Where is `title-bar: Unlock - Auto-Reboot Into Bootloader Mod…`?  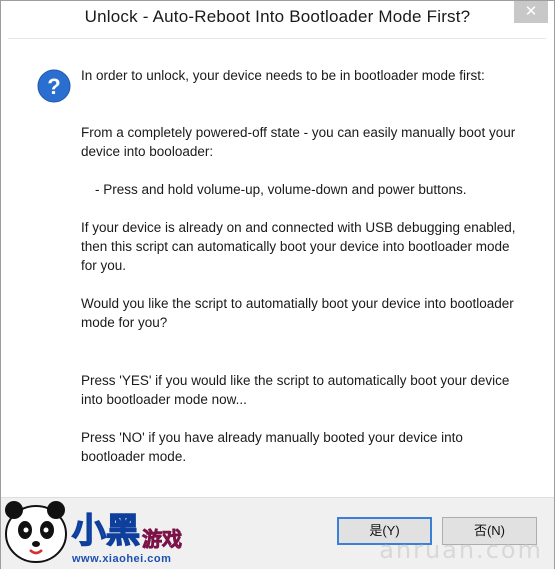
title-bar: Unlock - Auto-Reboot Into Bootloader Mod… is located at coordinates (277, 19).